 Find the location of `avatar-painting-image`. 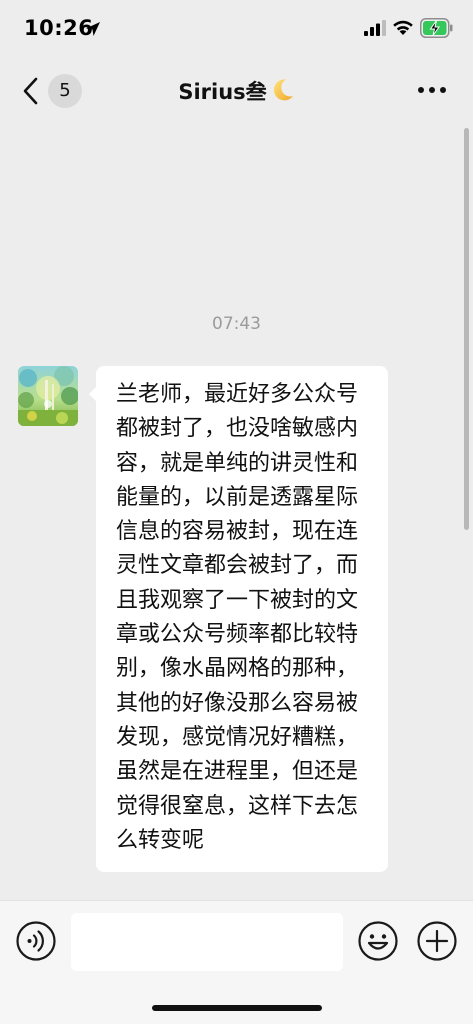

avatar-painting-image is located at coordinates (48, 396).